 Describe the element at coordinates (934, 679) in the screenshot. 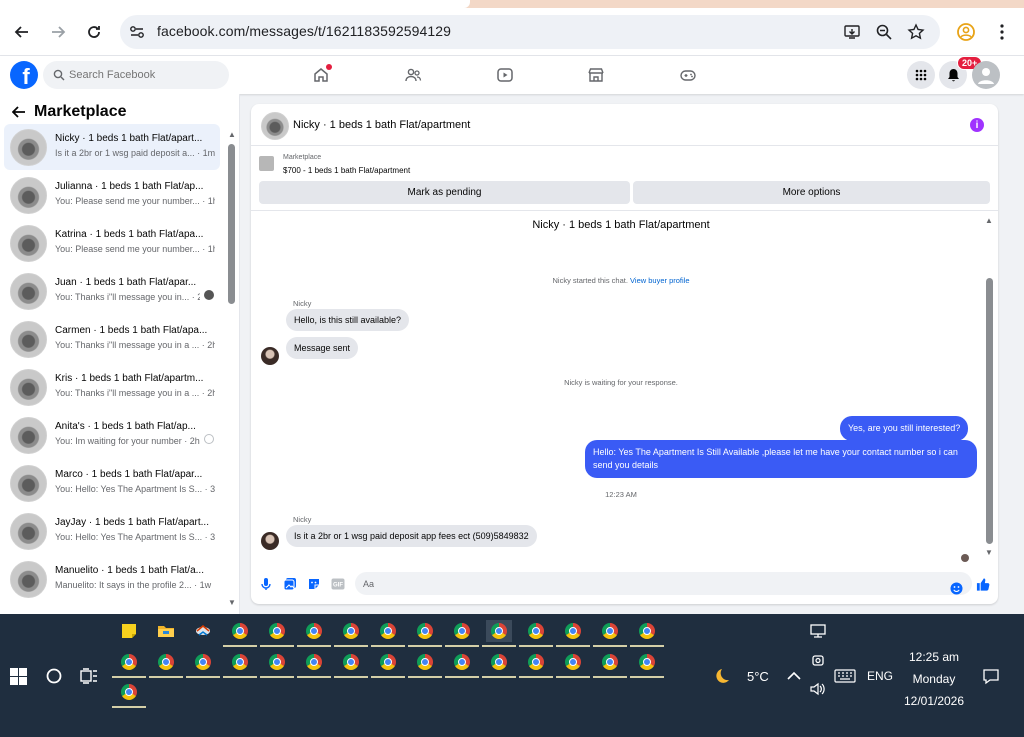

I see `taskbar-clock: 12:25 am Monday 12/01/2026` at that location.